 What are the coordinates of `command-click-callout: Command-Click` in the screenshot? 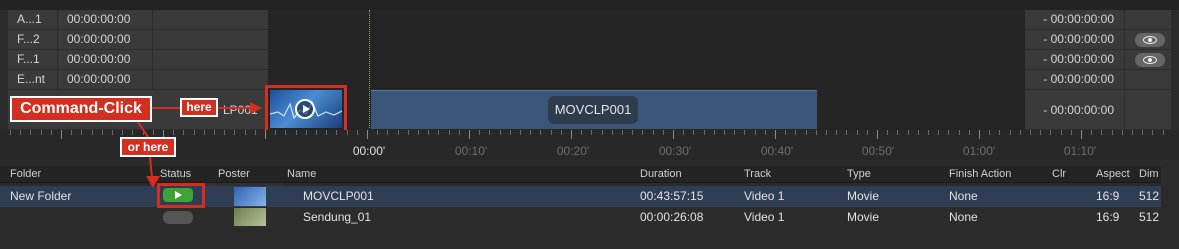 It's located at (81, 109).